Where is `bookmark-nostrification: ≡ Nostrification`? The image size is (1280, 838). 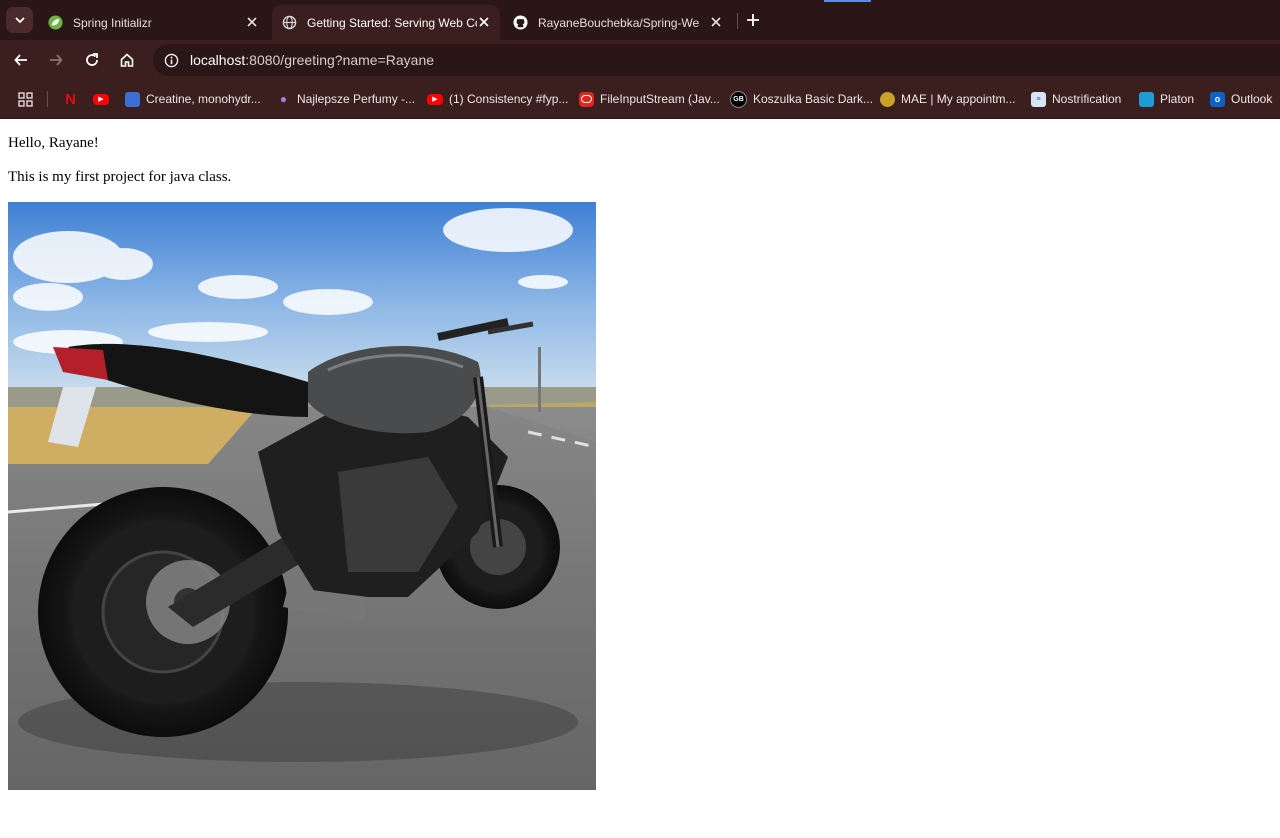 bookmark-nostrification: ≡ Nostrification is located at coordinates (1076, 99).